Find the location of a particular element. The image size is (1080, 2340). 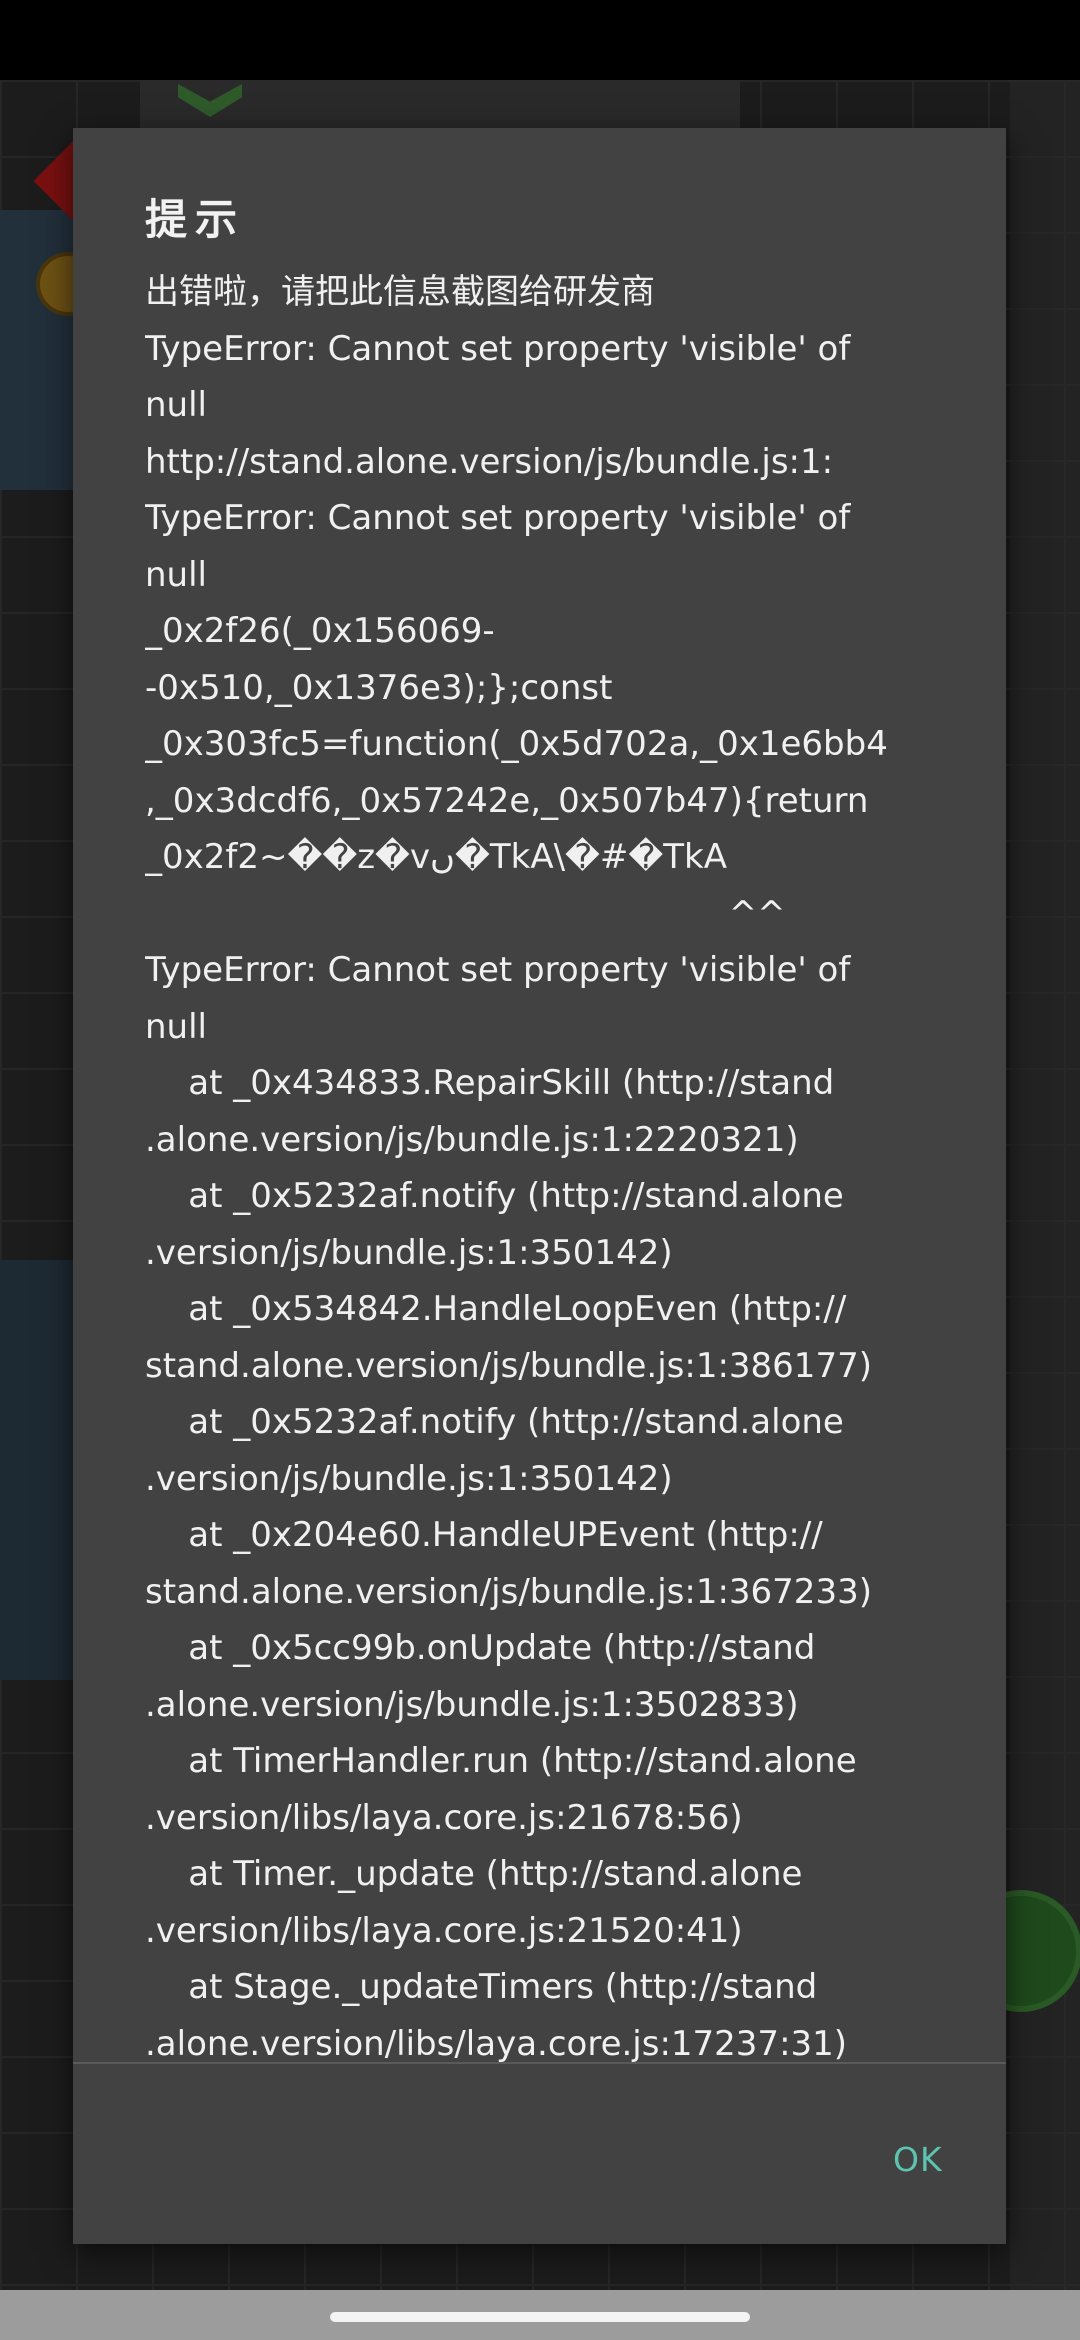

home-indicator is located at coordinates (540, 2317).